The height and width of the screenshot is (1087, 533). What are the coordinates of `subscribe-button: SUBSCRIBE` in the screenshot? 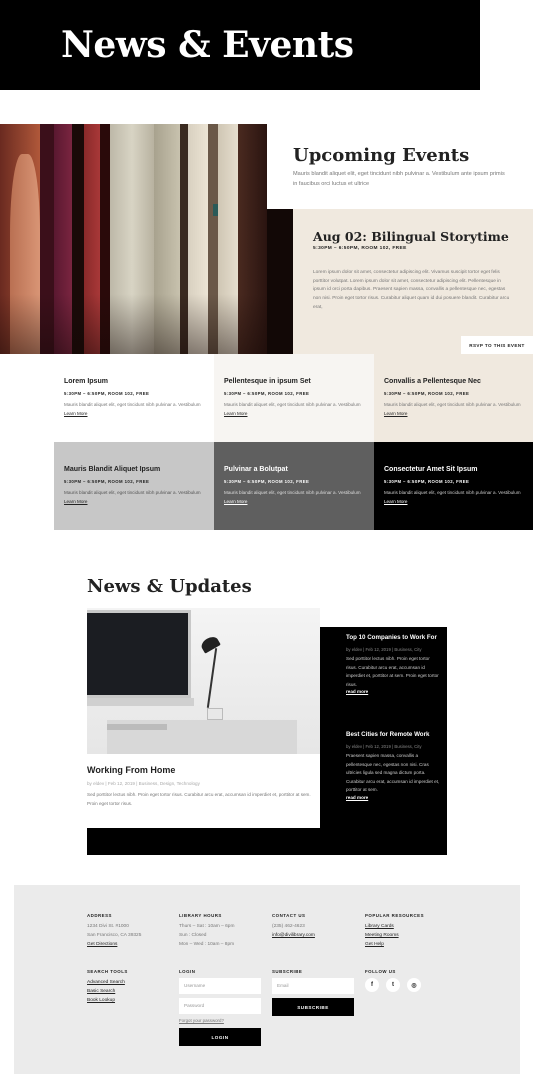 It's located at (313, 1007).